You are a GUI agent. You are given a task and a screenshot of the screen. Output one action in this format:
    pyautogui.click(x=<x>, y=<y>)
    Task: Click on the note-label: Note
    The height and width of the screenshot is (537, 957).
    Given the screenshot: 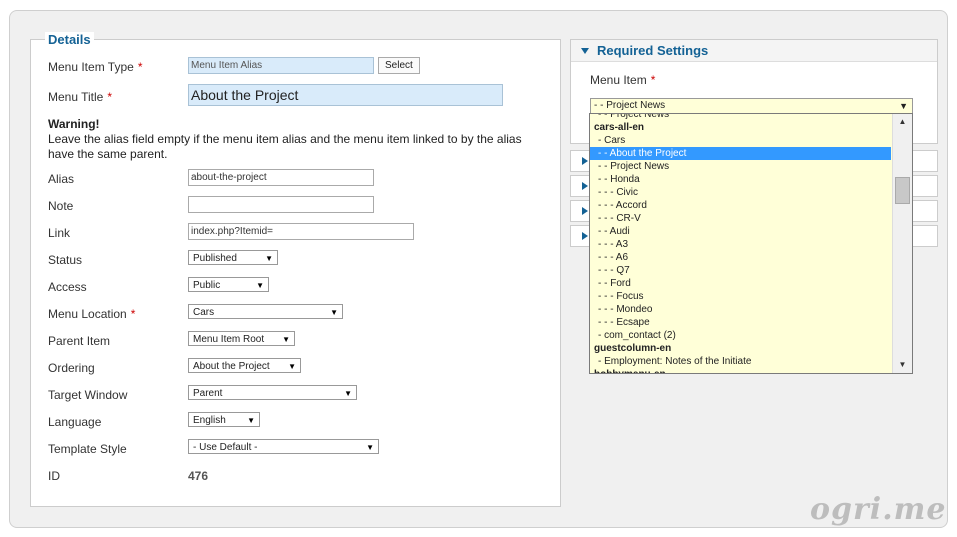 What is the action you would take?
    pyautogui.click(x=61, y=206)
    